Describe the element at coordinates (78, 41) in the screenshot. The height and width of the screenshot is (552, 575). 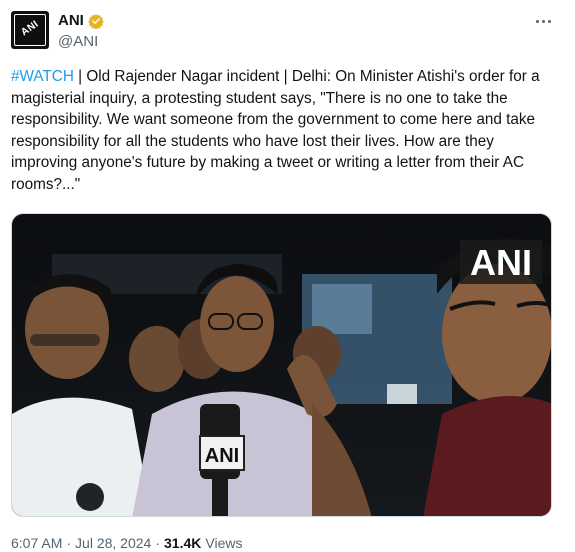
I see `author-handle: @ANI` at that location.